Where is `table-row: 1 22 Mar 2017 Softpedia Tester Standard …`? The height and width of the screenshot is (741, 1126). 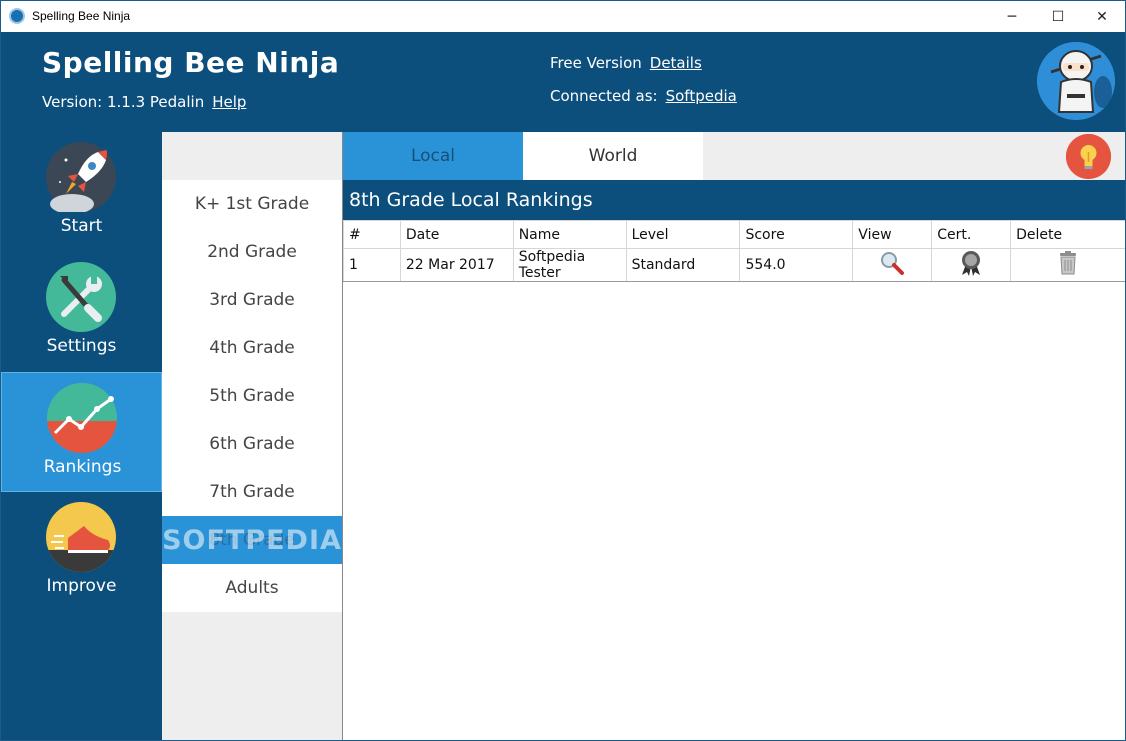 table-row: 1 22 Mar 2017 Softpedia Tester Standard … is located at coordinates (734, 265).